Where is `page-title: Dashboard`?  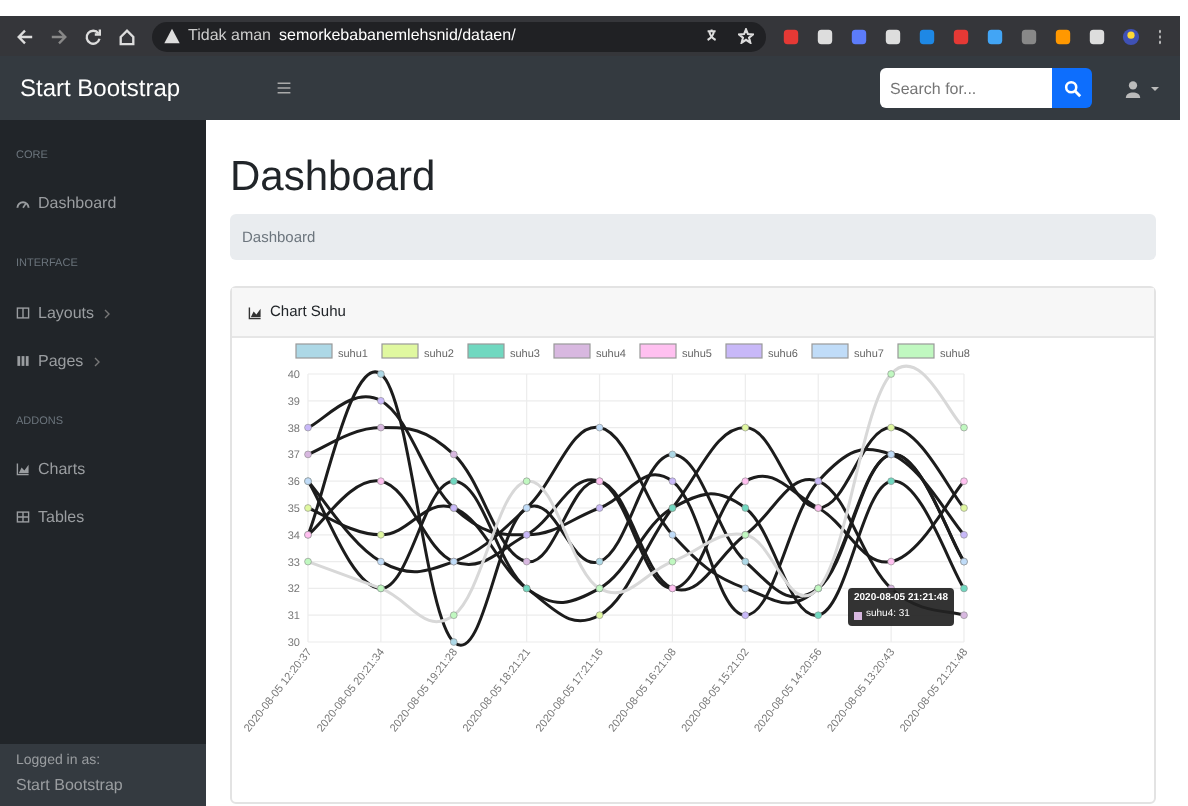 page-title: Dashboard is located at coordinates (334, 177).